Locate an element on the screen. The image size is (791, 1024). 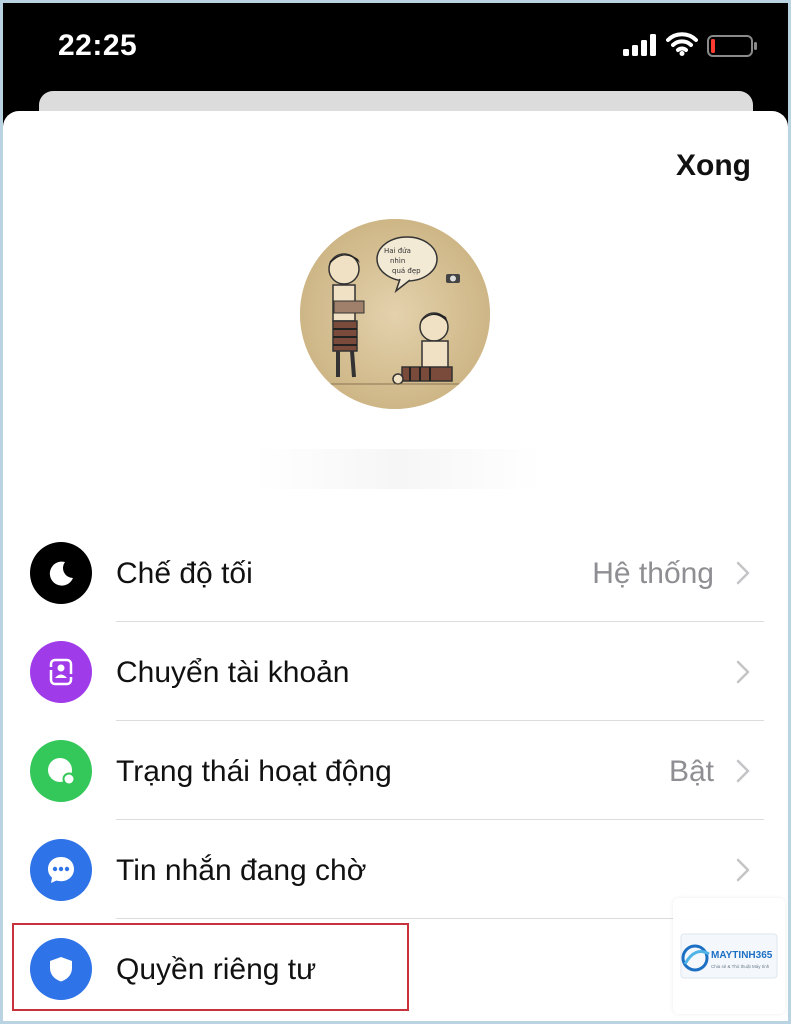
done-button: Xong is located at coordinates (713, 166).